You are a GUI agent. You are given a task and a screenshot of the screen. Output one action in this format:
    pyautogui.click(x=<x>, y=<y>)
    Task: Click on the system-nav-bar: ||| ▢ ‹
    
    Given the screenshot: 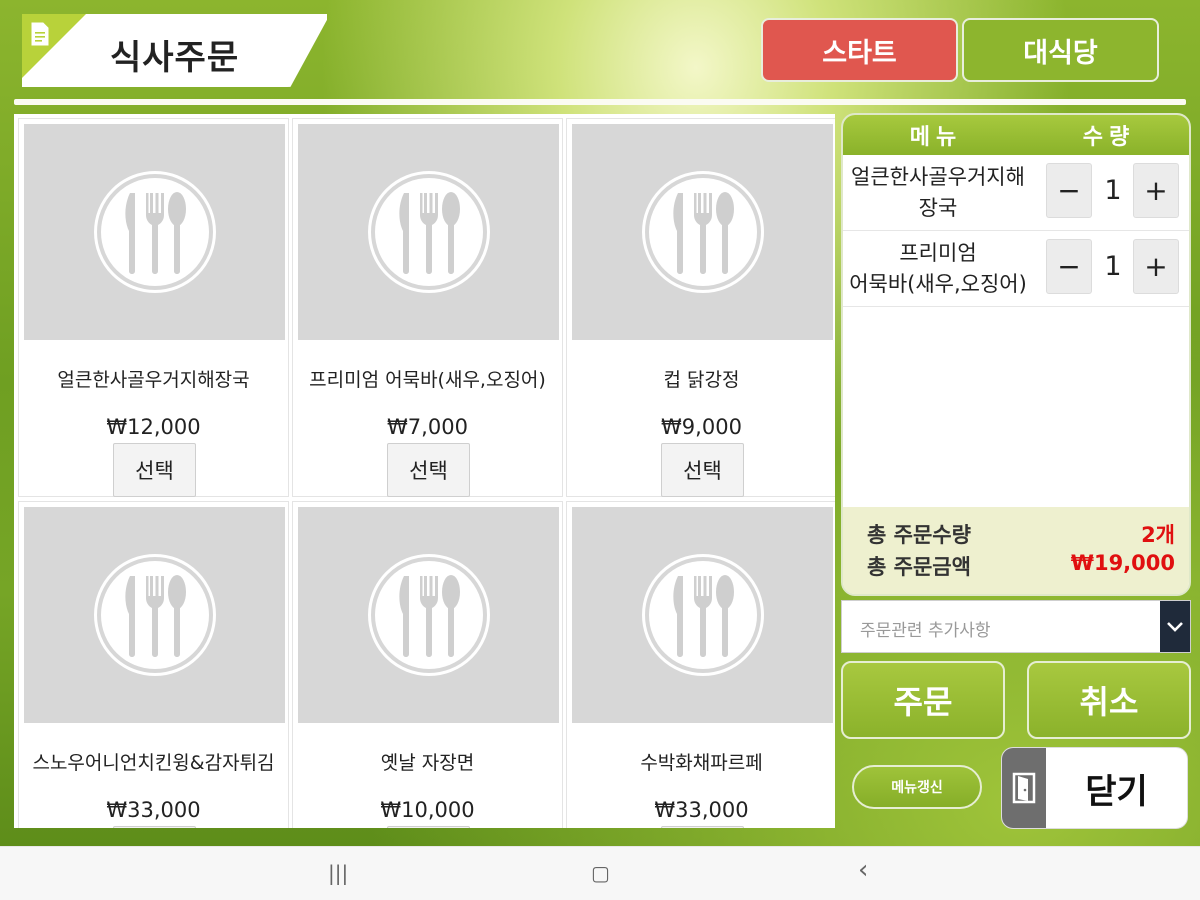 What is the action you would take?
    pyautogui.click(x=600, y=873)
    